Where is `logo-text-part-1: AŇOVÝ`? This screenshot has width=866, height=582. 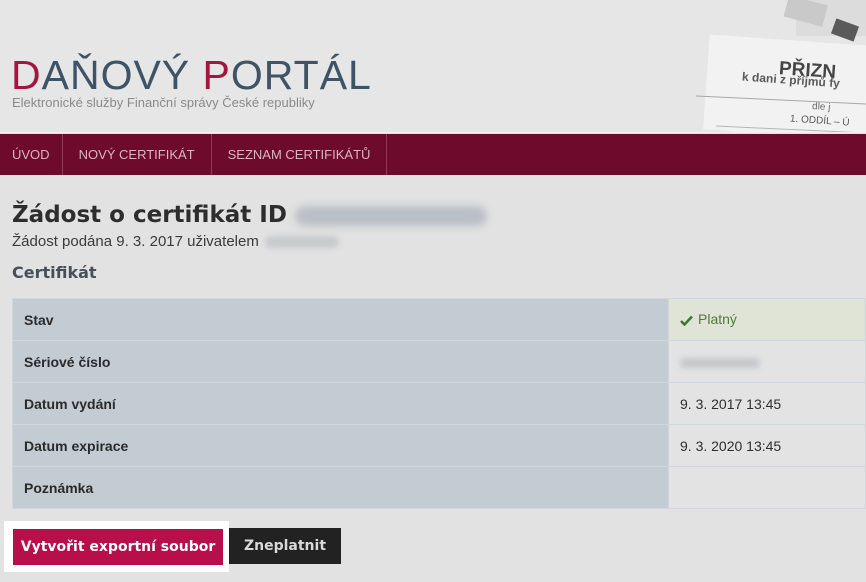 logo-text-part-1: AŇOVÝ is located at coordinates (122, 75).